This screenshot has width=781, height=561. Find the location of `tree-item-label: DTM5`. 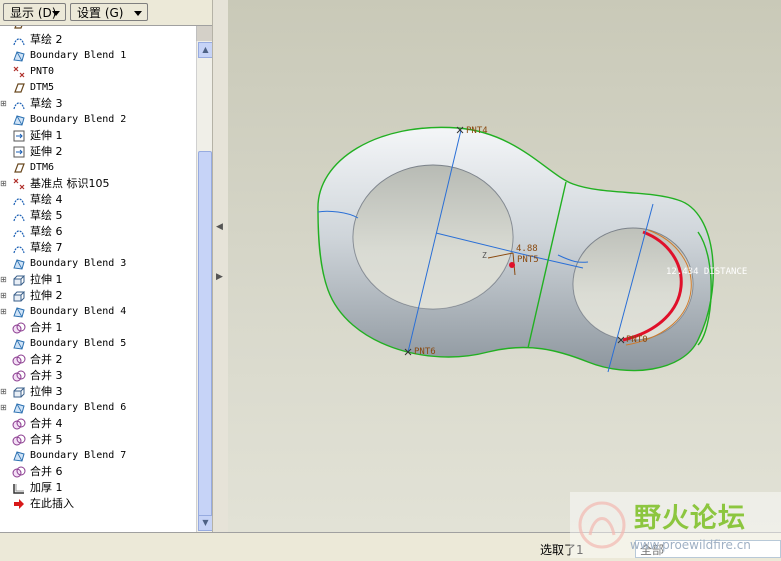

tree-item-label: DTM5 is located at coordinates (42, 87).